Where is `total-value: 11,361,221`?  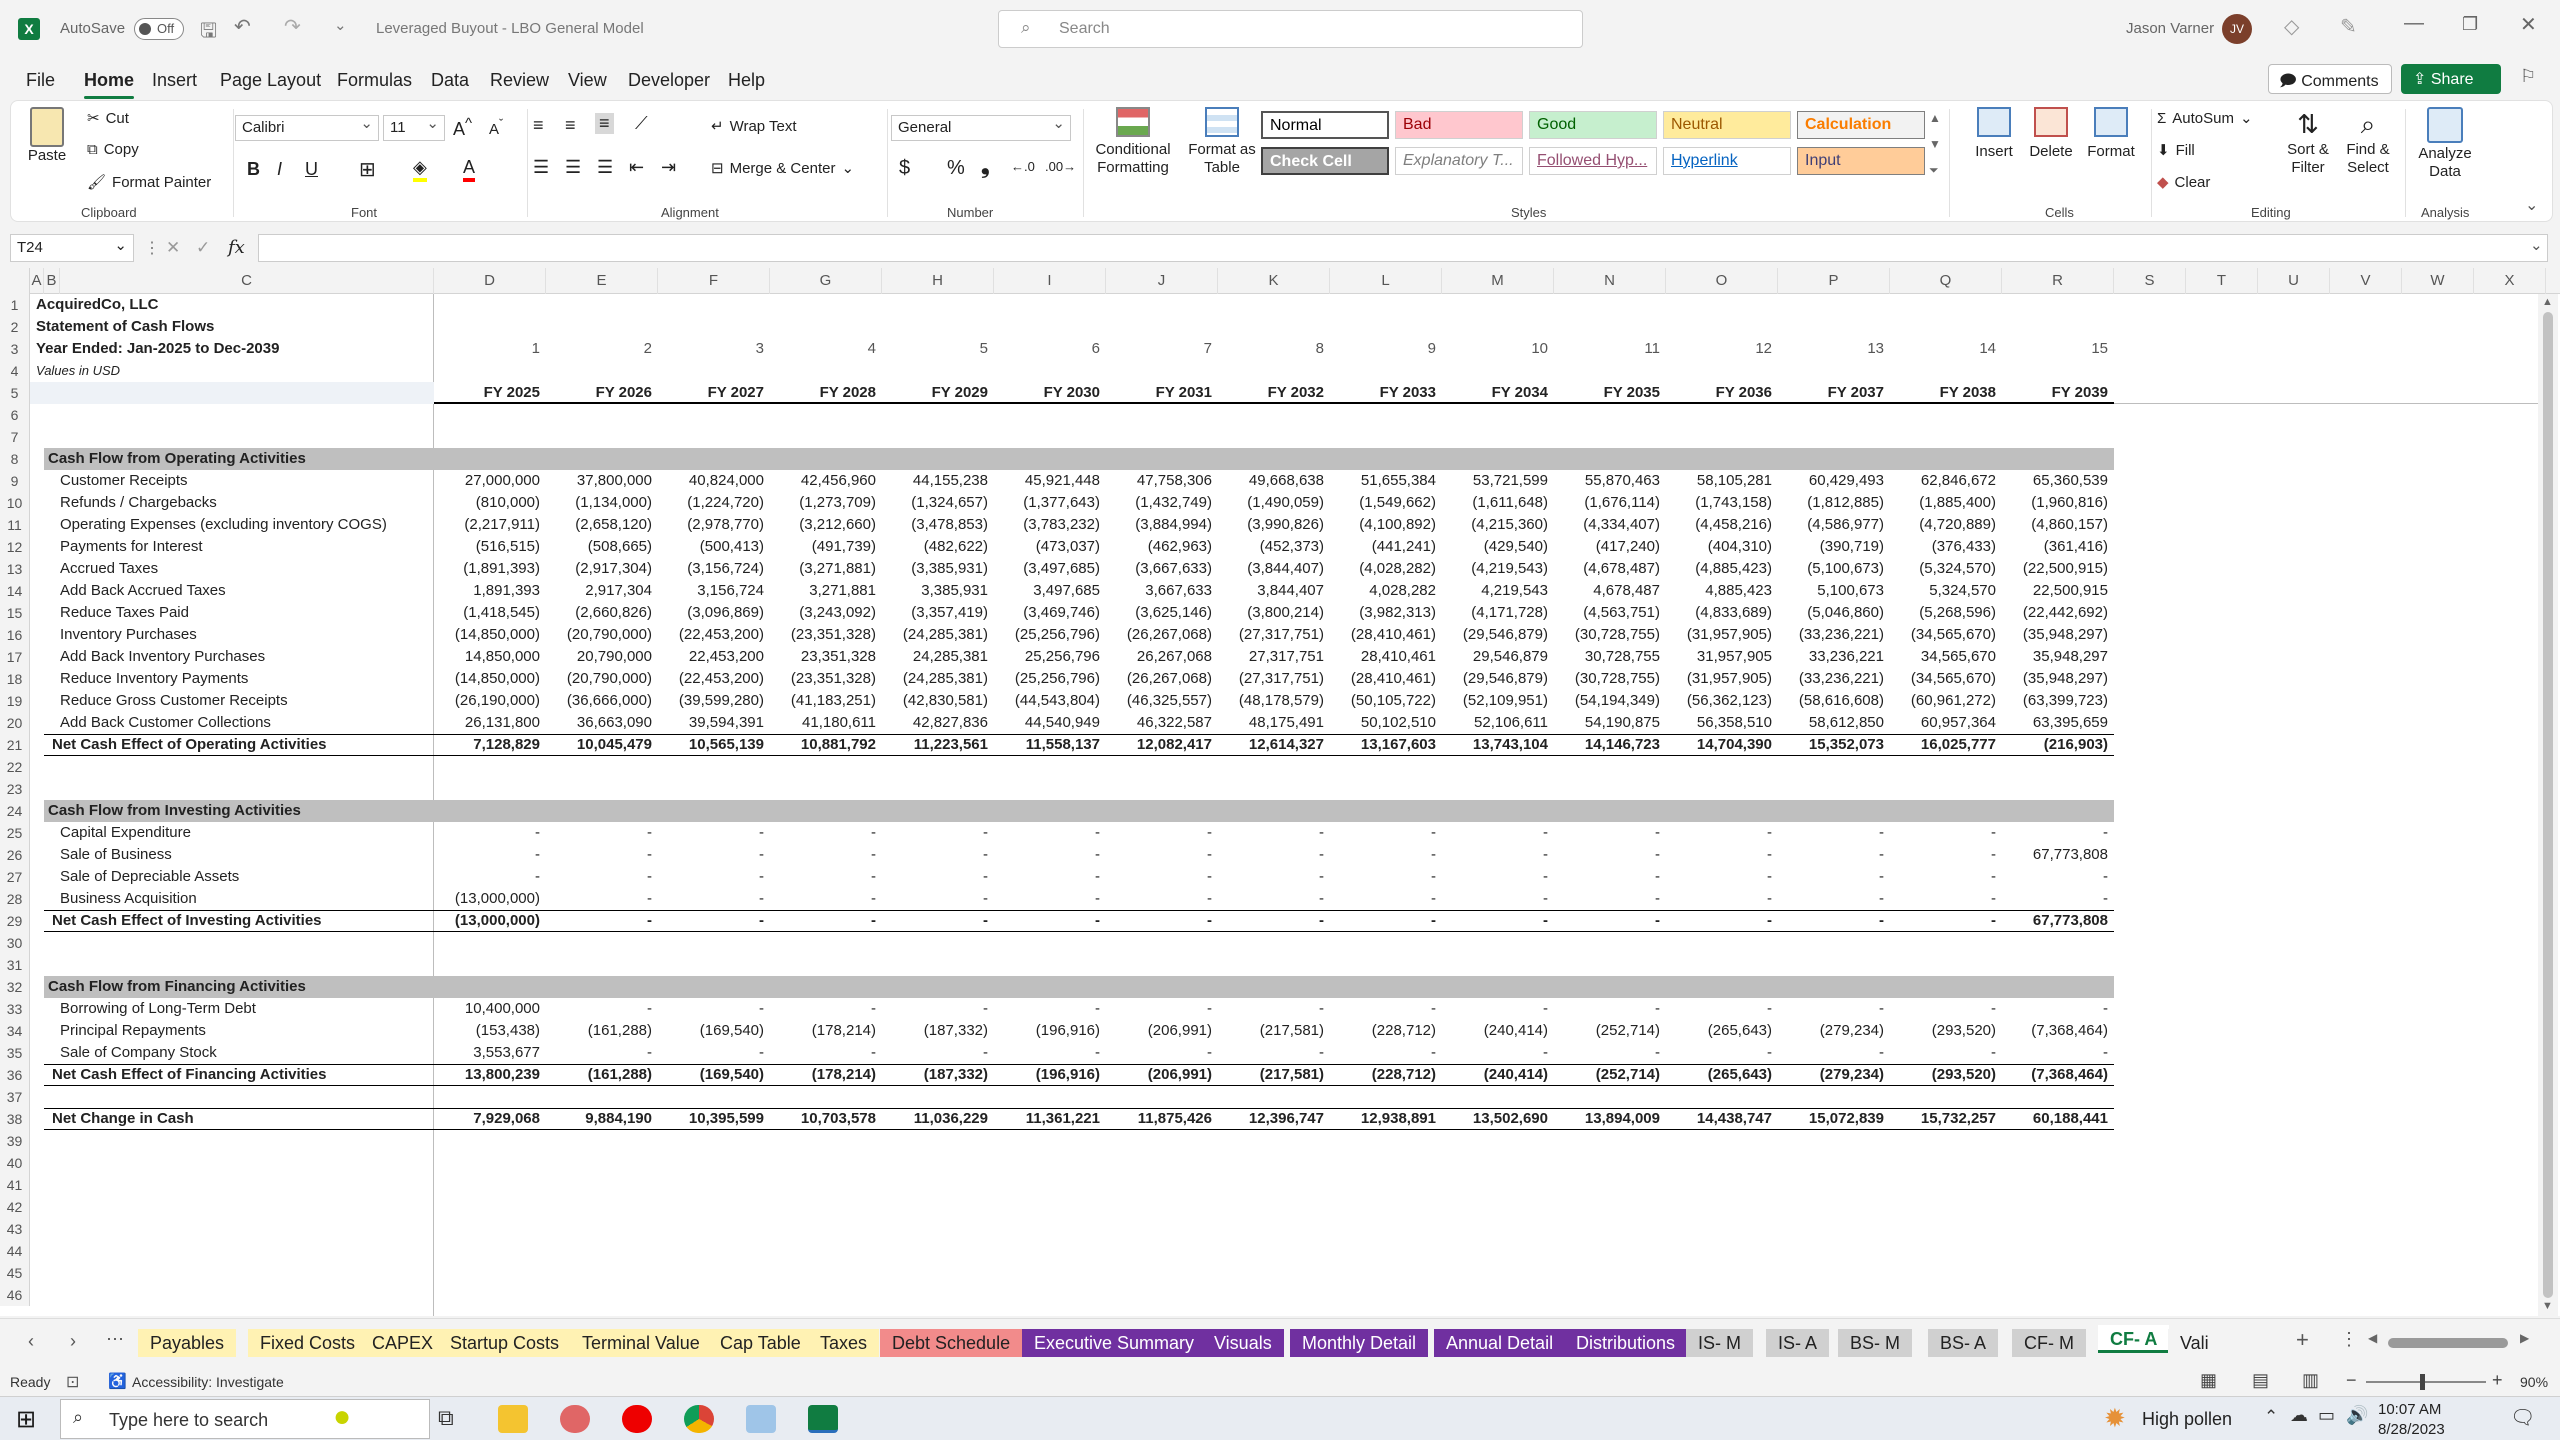
total-value: 11,361,221 is located at coordinates (1050, 1119).